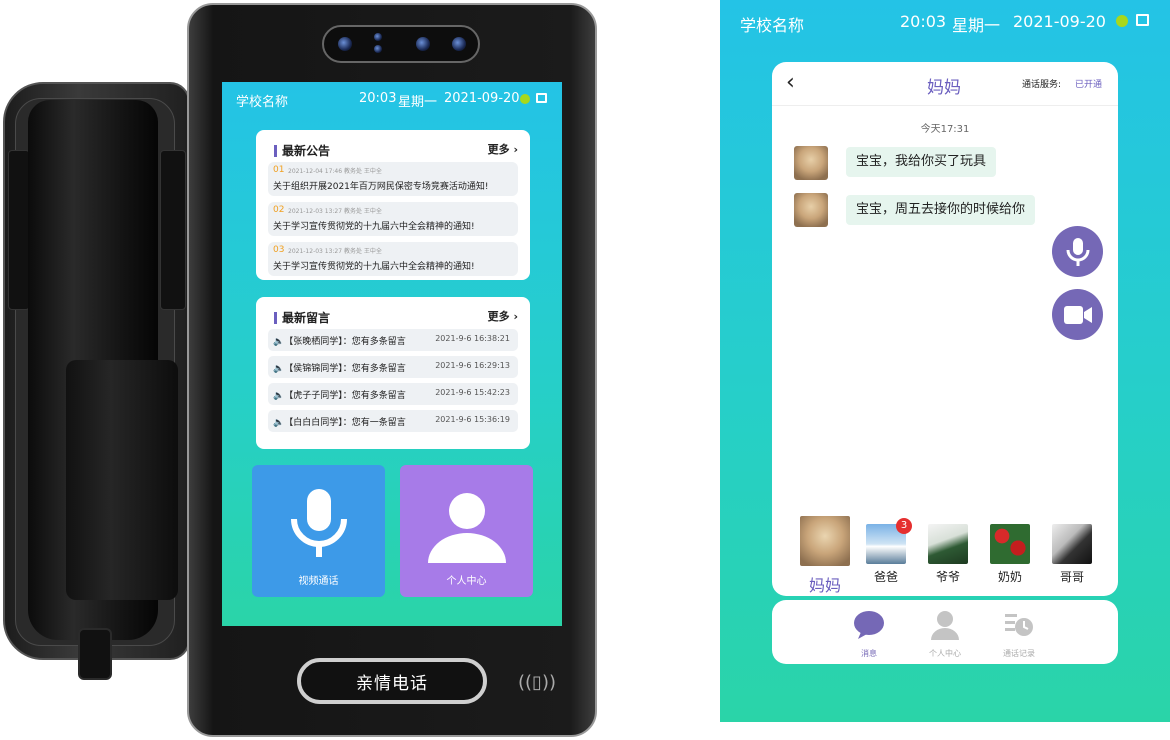 Image resolution: width=1170 pixels, height=740 pixels. I want to click on telephone-handset, so click(103, 370).